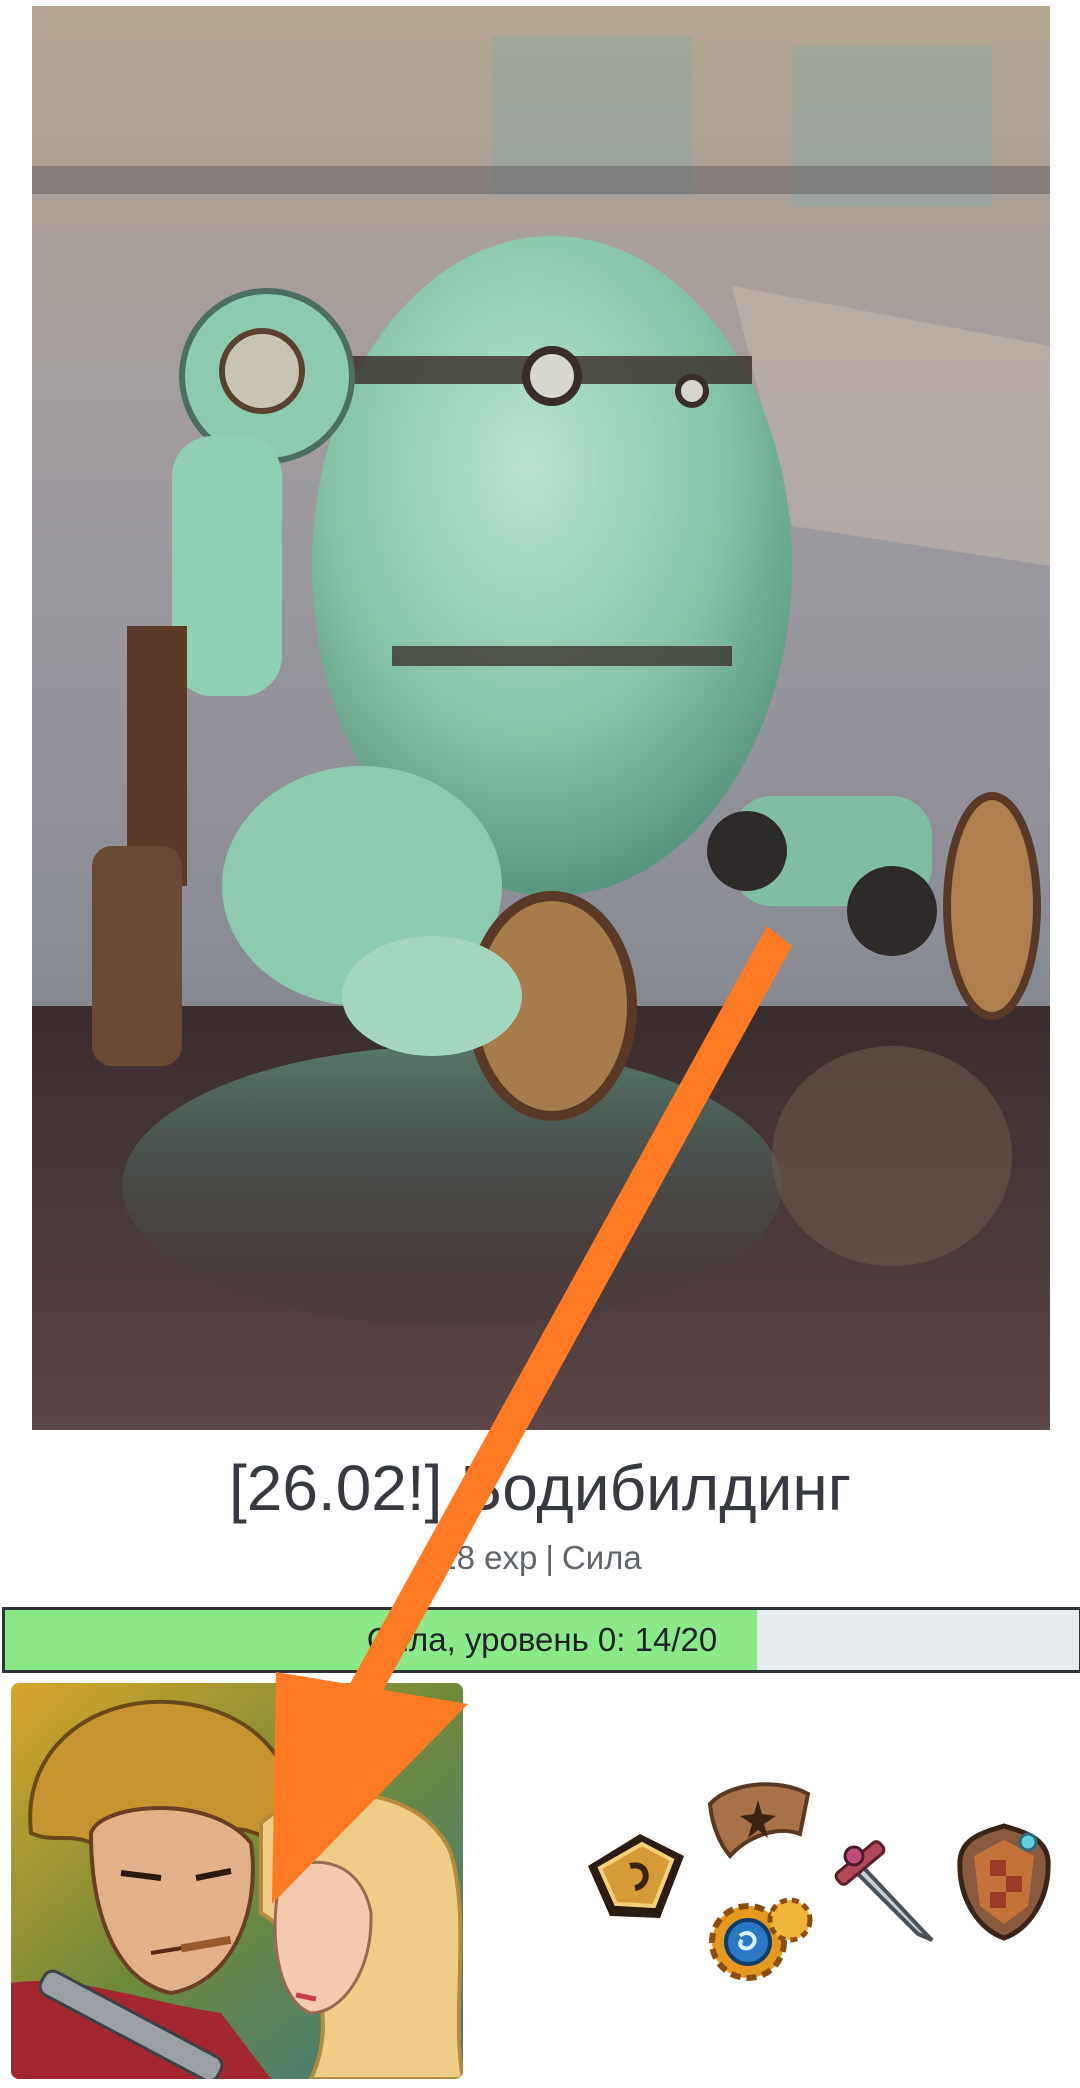 Image resolution: width=1080 pixels, height=2088 pixels. What do you see at coordinates (758, 1938) in the screenshot?
I see `gear-orb-icon` at bounding box center [758, 1938].